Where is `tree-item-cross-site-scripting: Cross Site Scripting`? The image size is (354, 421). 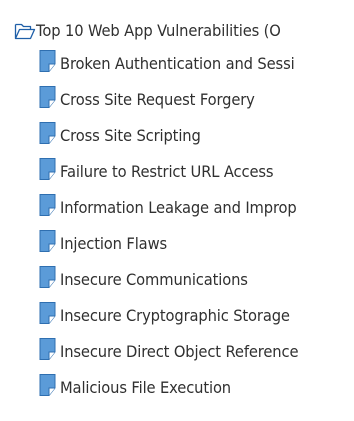 tree-item-cross-site-scripting: Cross Site Scripting is located at coordinates (196, 135).